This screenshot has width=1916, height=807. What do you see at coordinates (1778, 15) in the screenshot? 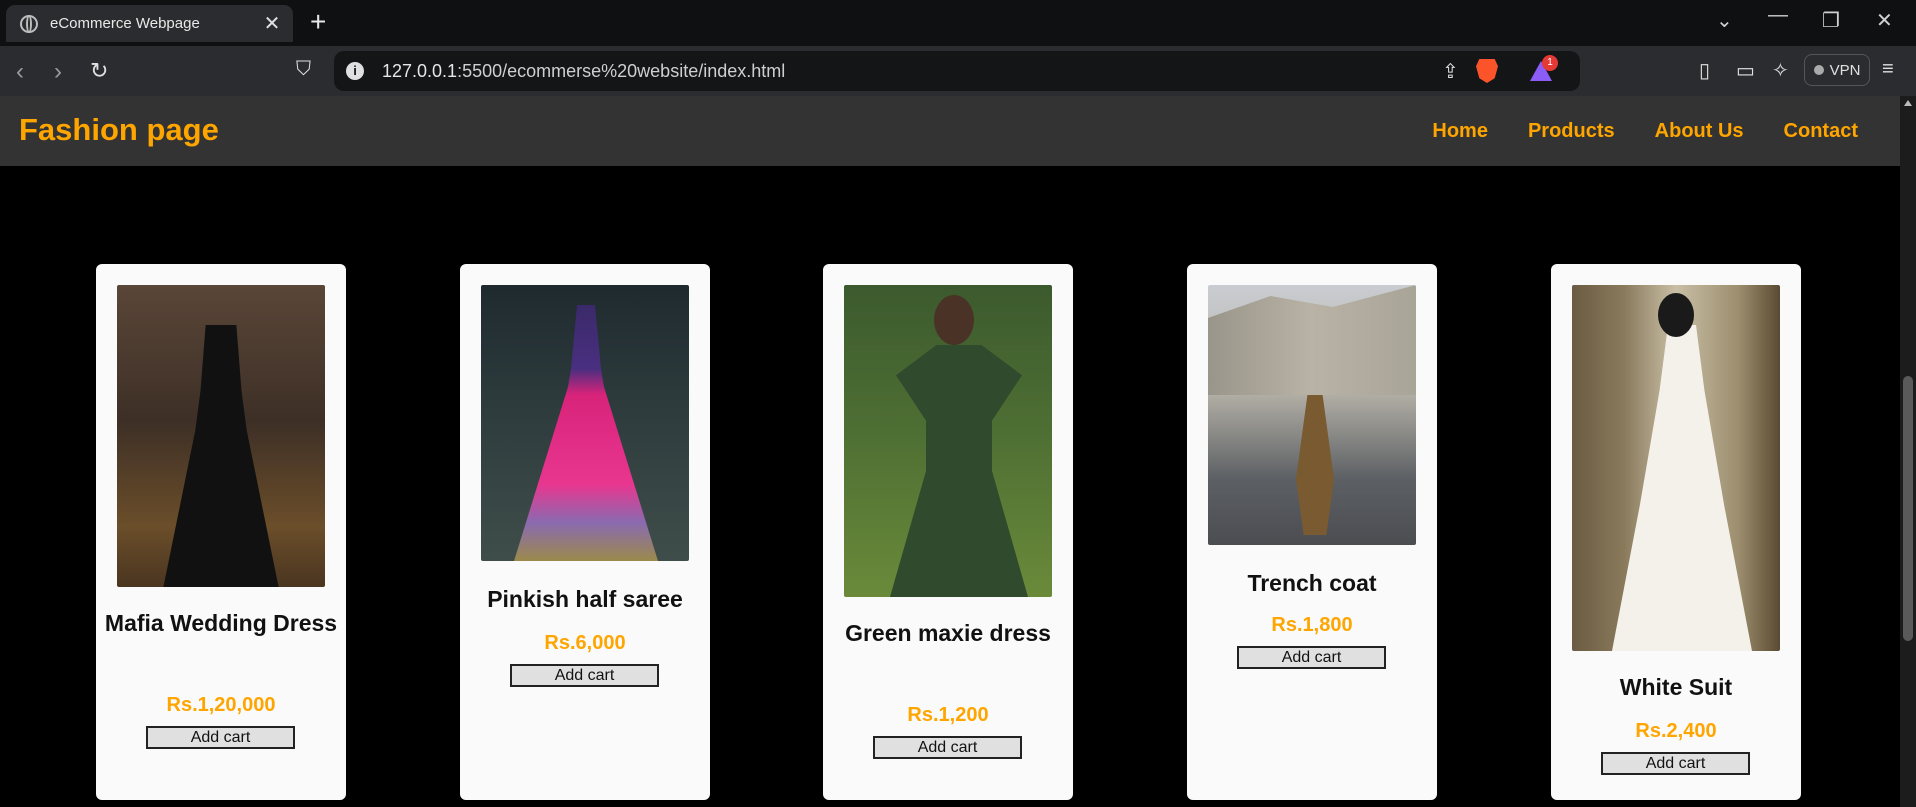
I see `minimize-icon: —` at bounding box center [1778, 15].